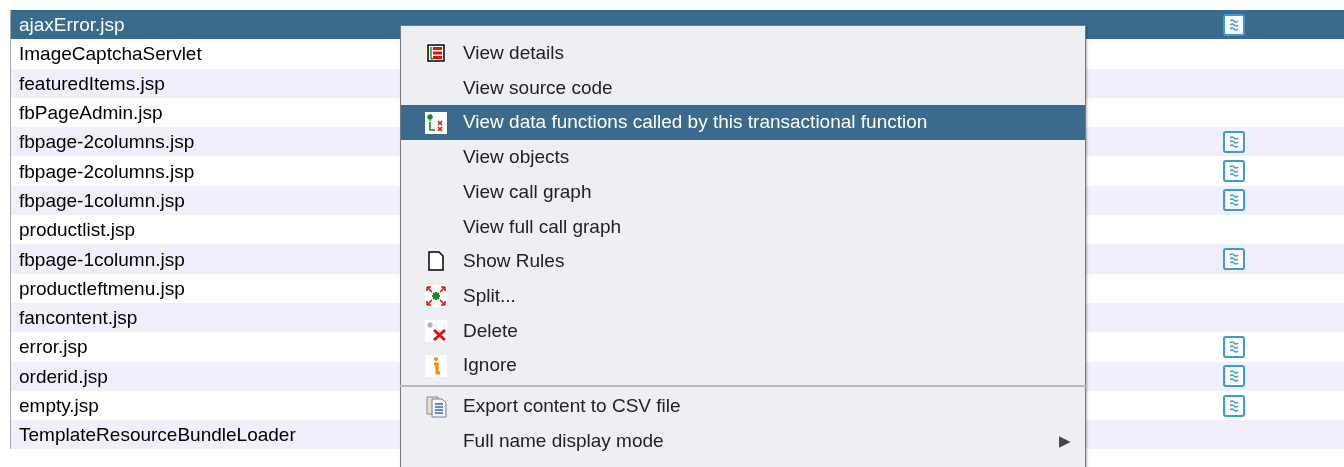 This screenshot has height=467, width=1344. What do you see at coordinates (92, 83) in the screenshot?
I see `table-cell-text: featuredItems.jsp` at bounding box center [92, 83].